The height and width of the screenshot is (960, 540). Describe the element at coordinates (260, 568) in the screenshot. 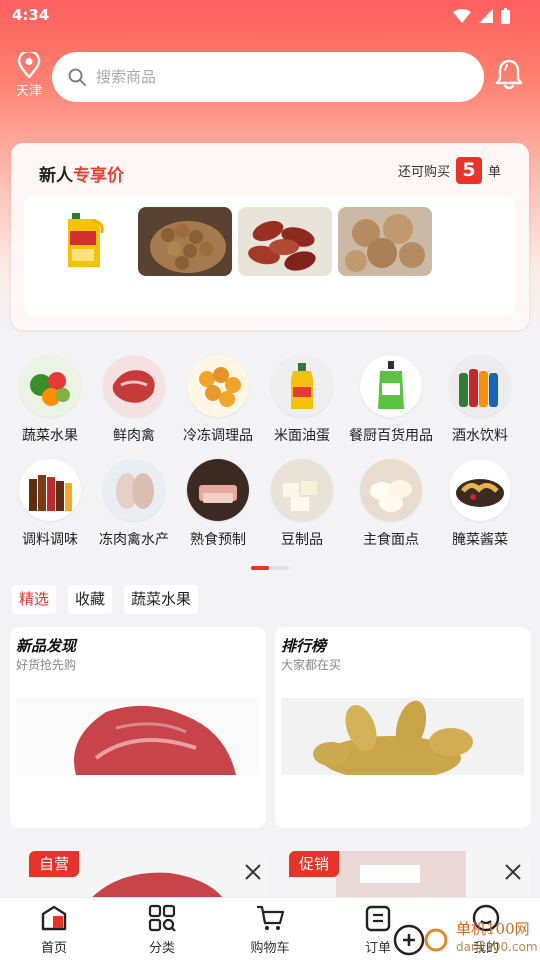

I see `page-indicator-active` at that location.